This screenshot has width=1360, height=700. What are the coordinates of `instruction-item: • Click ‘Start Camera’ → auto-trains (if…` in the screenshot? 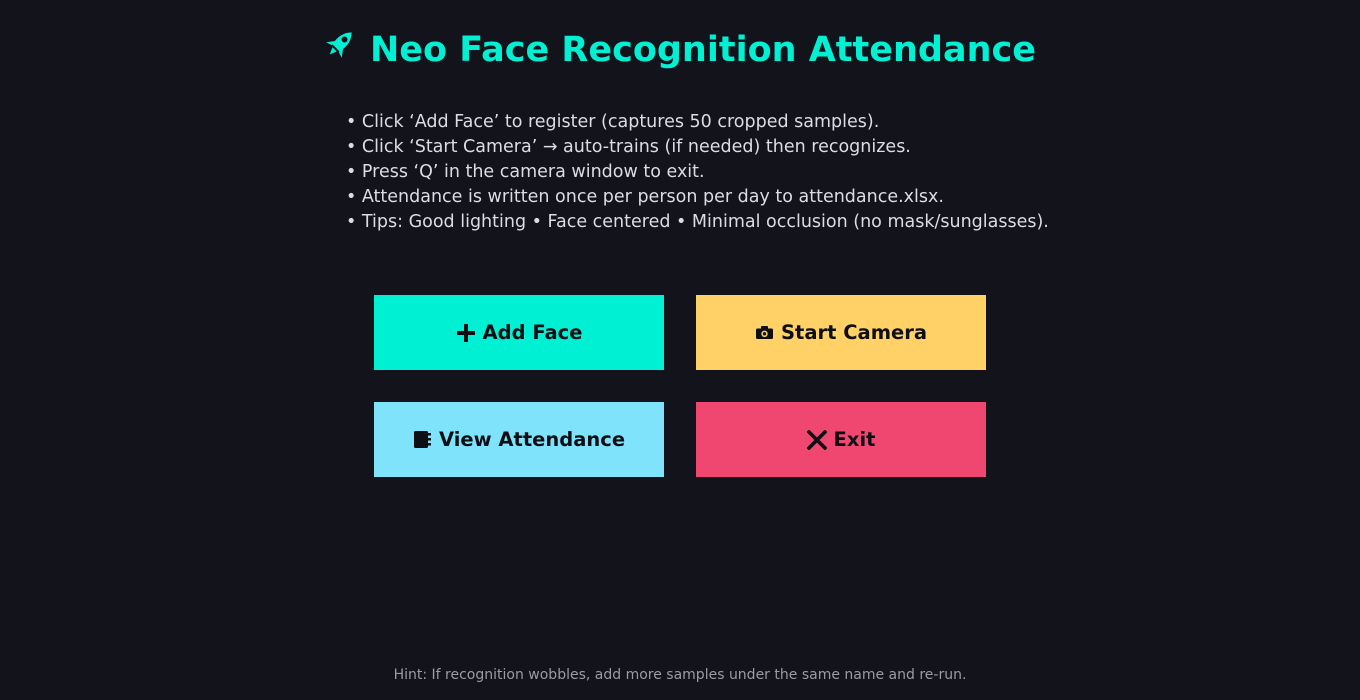 It's located at (628, 147).